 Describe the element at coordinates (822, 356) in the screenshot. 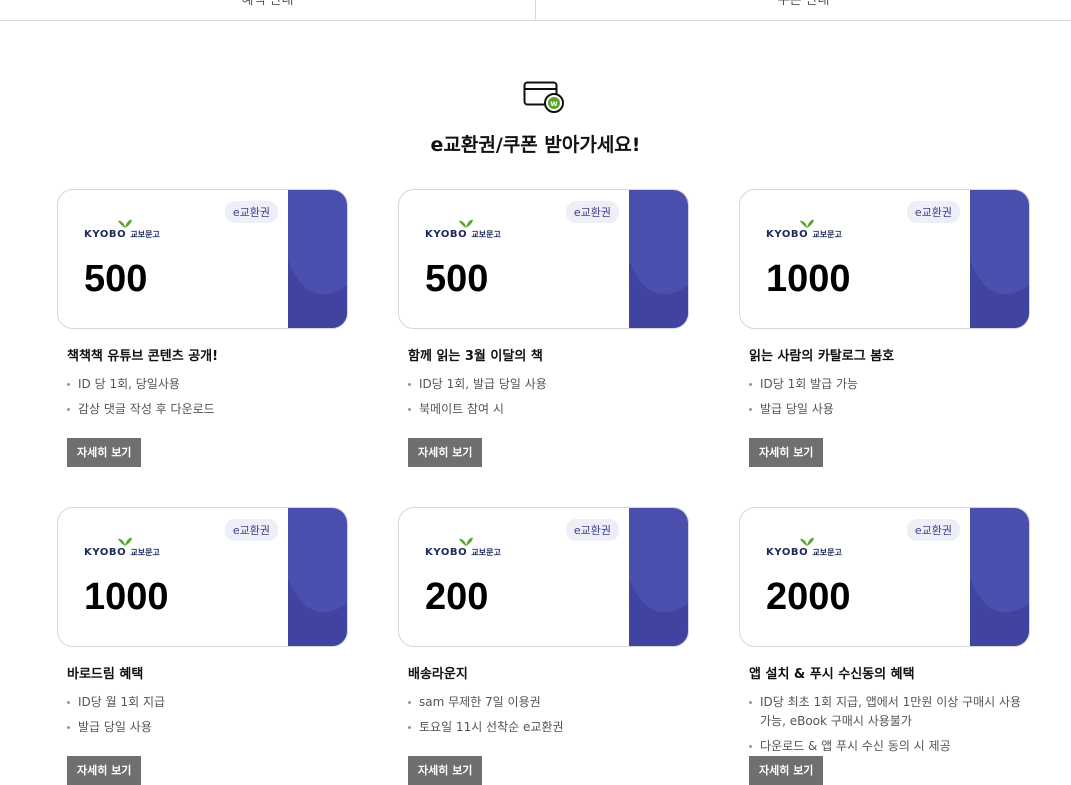

I see `coupon-title: 읽는 사람의 카탈로그 봄호` at that location.